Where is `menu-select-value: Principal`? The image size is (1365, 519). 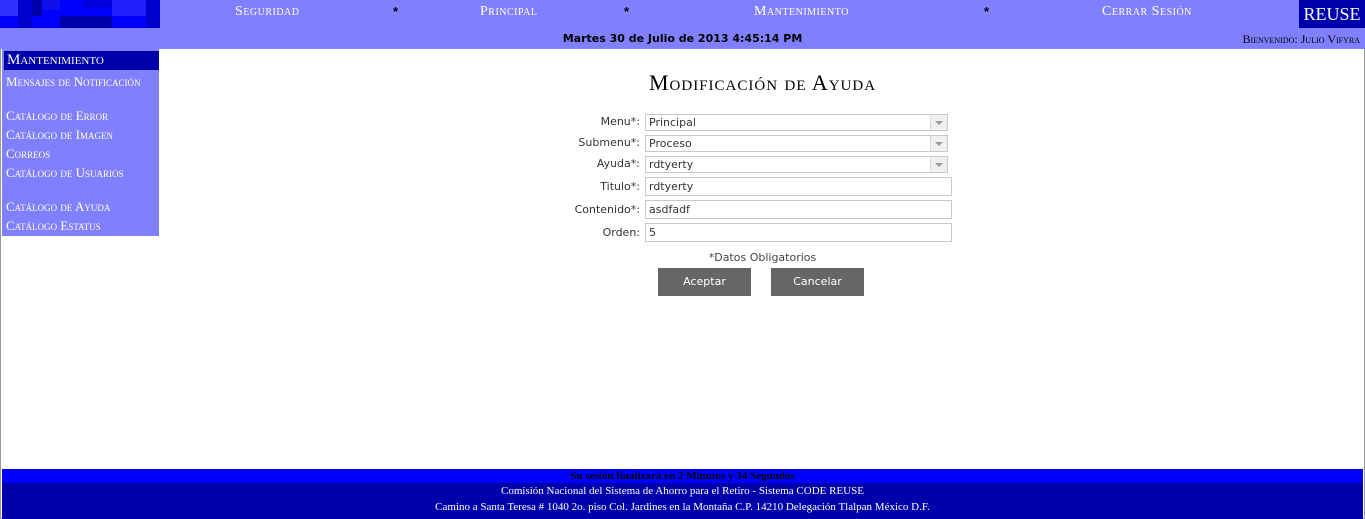
menu-select-value: Principal is located at coordinates (672, 122).